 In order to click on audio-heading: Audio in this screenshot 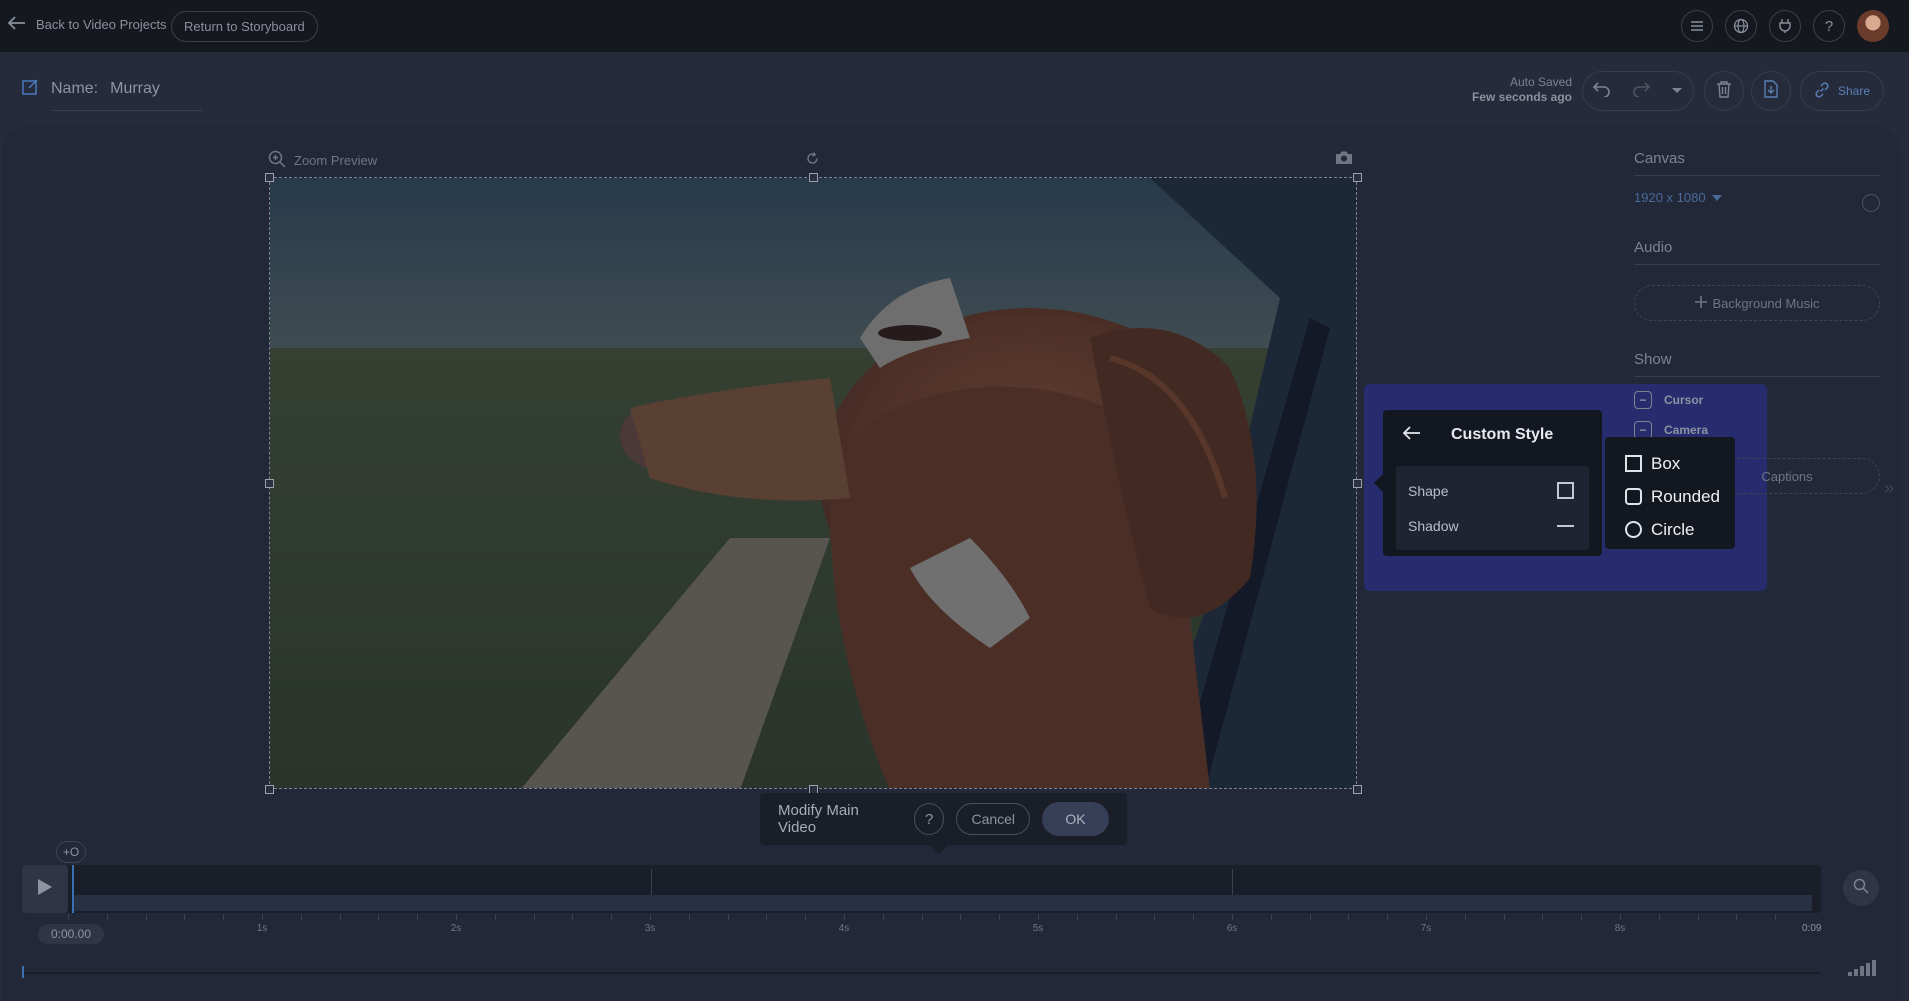, I will do `click(1757, 252)`.